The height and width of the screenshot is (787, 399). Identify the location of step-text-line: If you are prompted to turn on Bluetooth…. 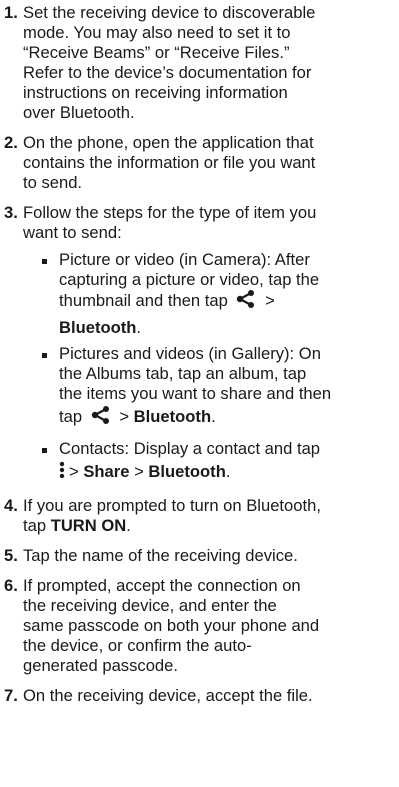
(172, 505).